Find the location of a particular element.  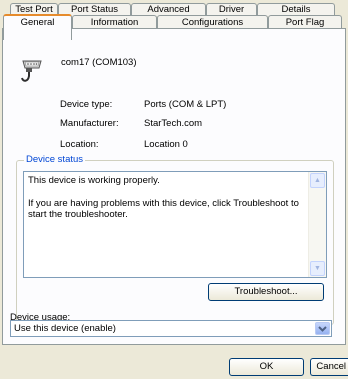

device-type-value: Ports (COM & LPT) is located at coordinates (185, 104).